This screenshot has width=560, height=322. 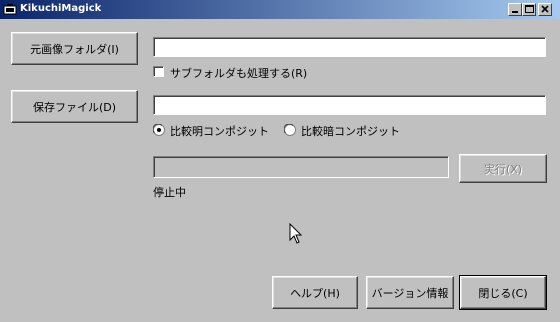 I want to click on title-bar: KikuchiMagick, so click(x=280, y=9).